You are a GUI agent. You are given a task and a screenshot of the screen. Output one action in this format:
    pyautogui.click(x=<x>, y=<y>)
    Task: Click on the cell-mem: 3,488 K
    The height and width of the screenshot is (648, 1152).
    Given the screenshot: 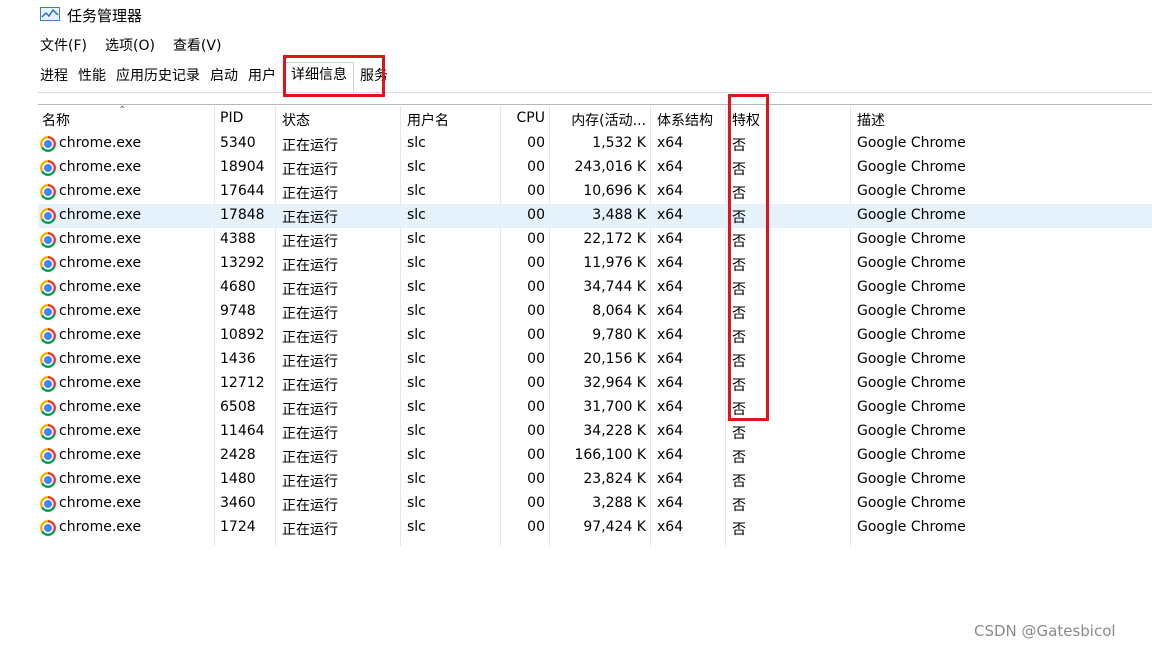 What is the action you would take?
    pyautogui.click(x=619, y=215)
    